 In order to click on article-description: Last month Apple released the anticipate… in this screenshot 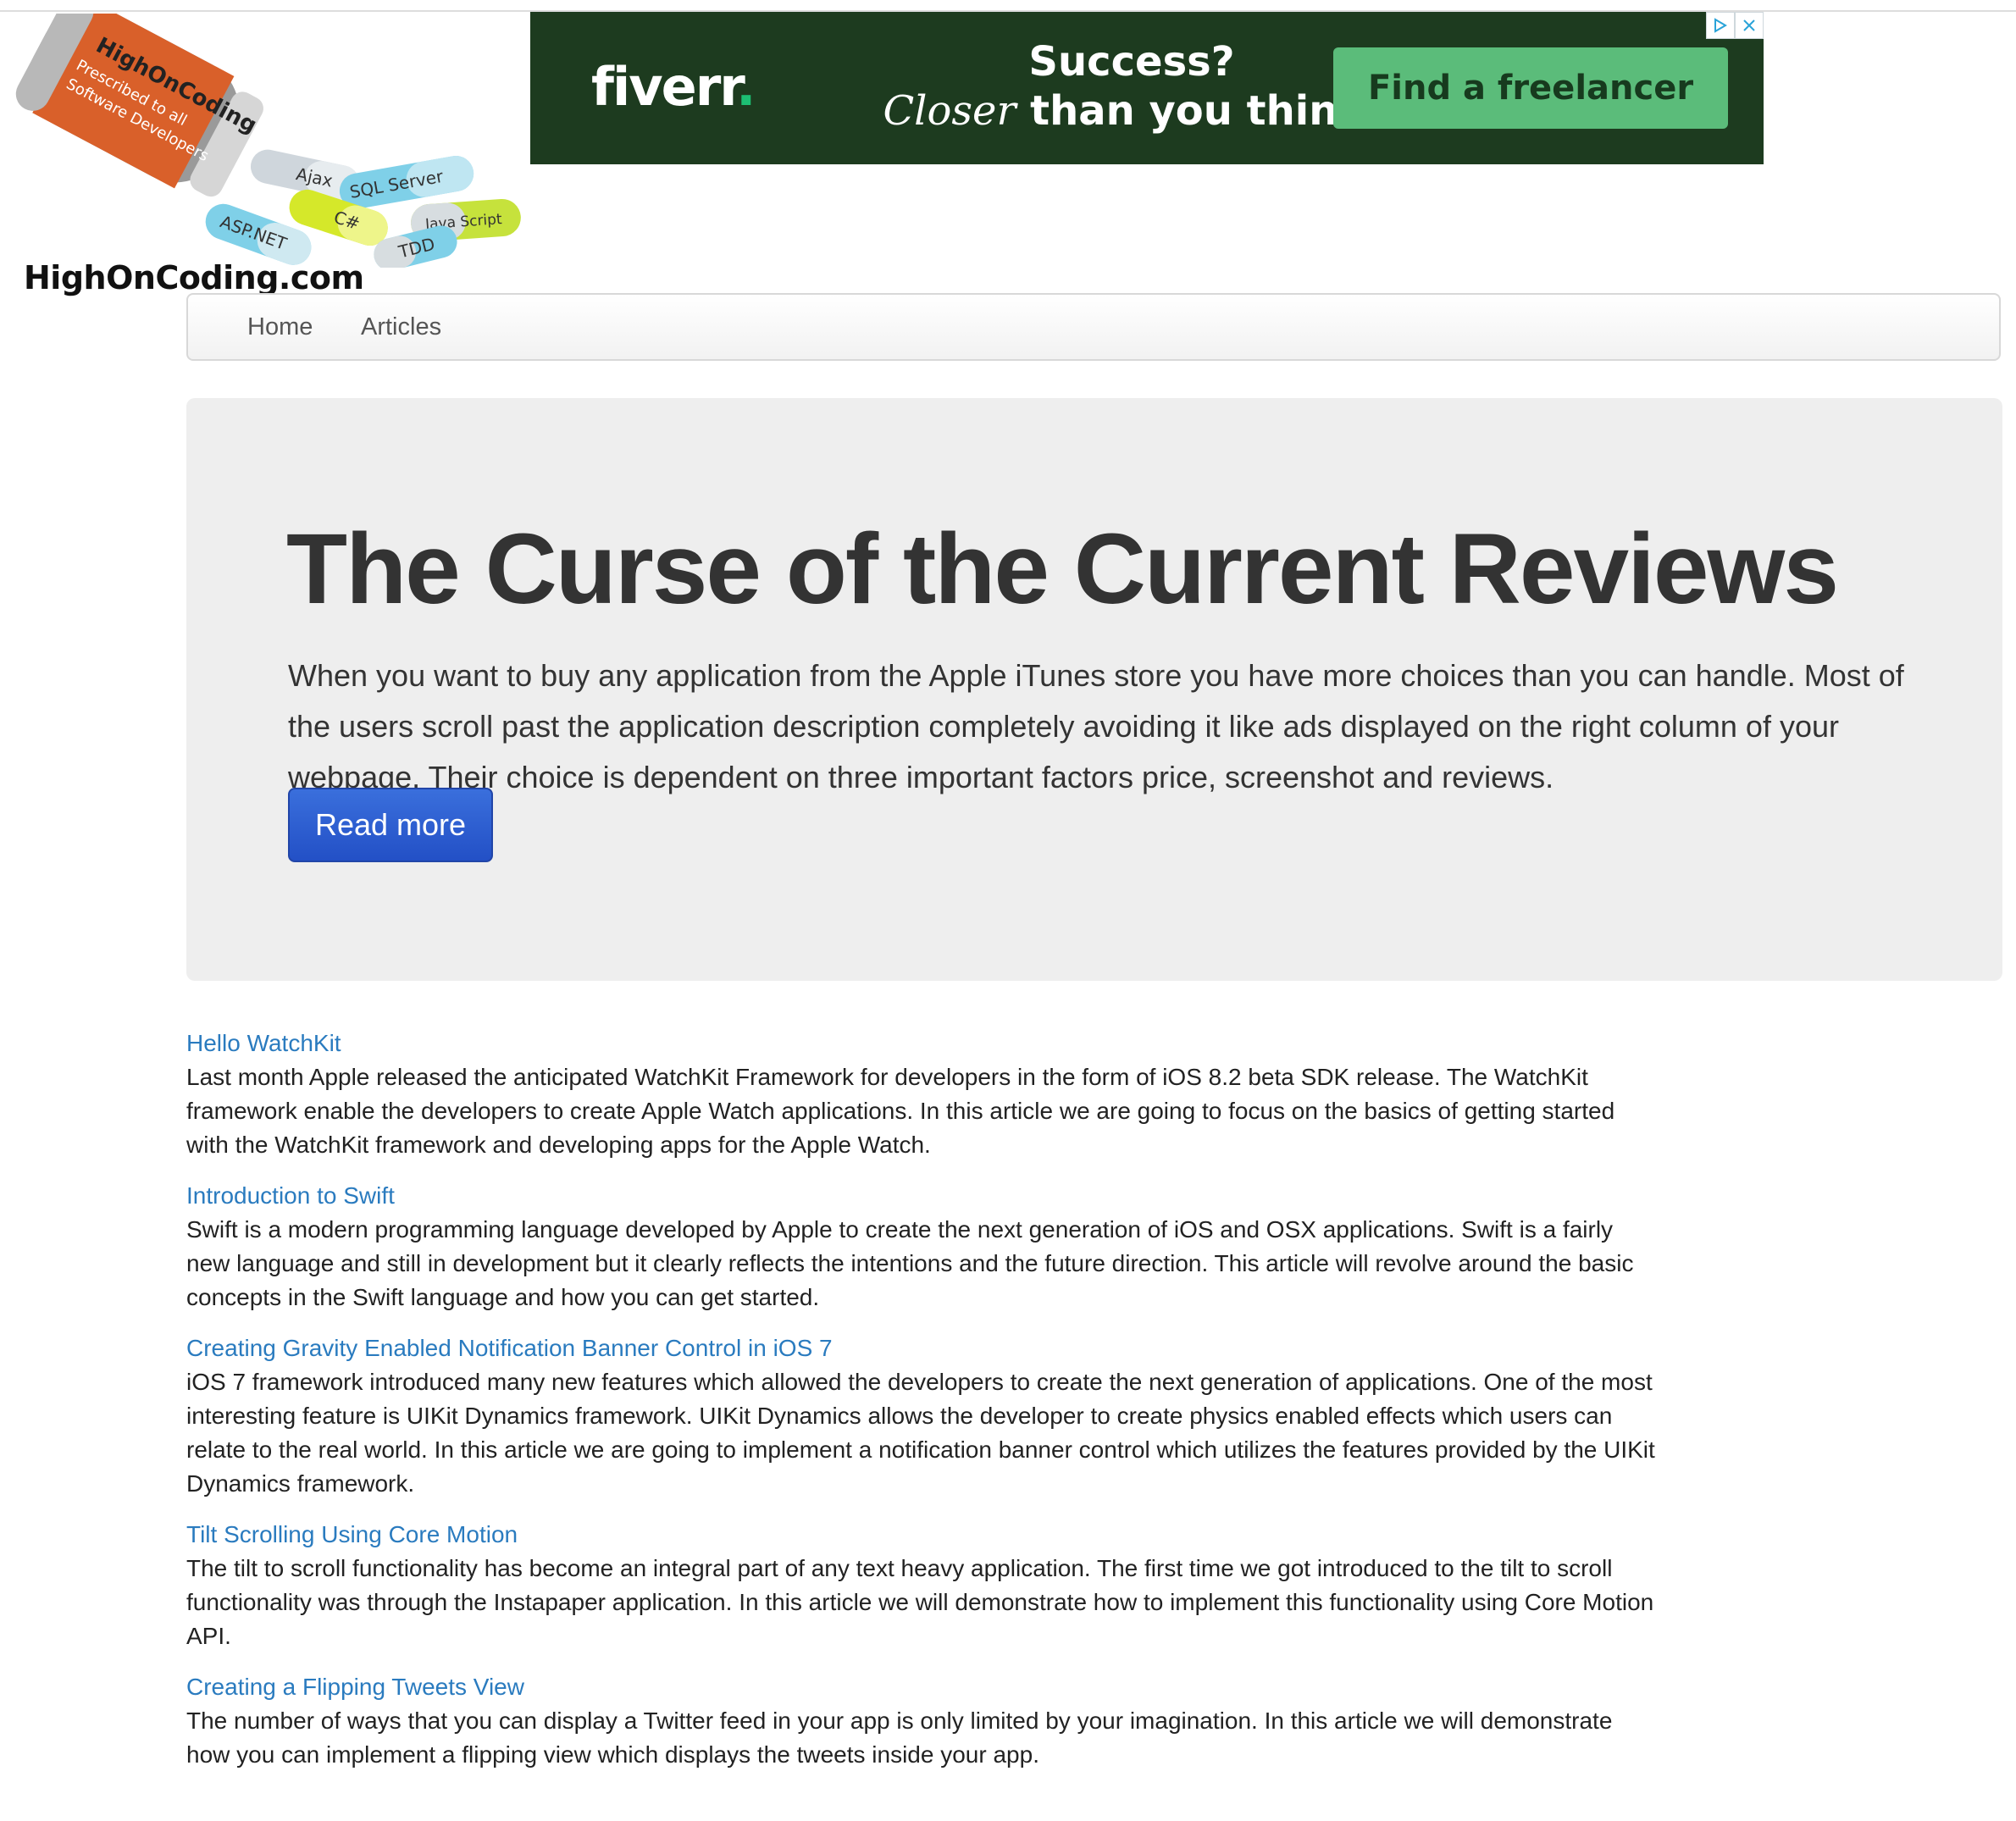, I will do `click(900, 1111)`.